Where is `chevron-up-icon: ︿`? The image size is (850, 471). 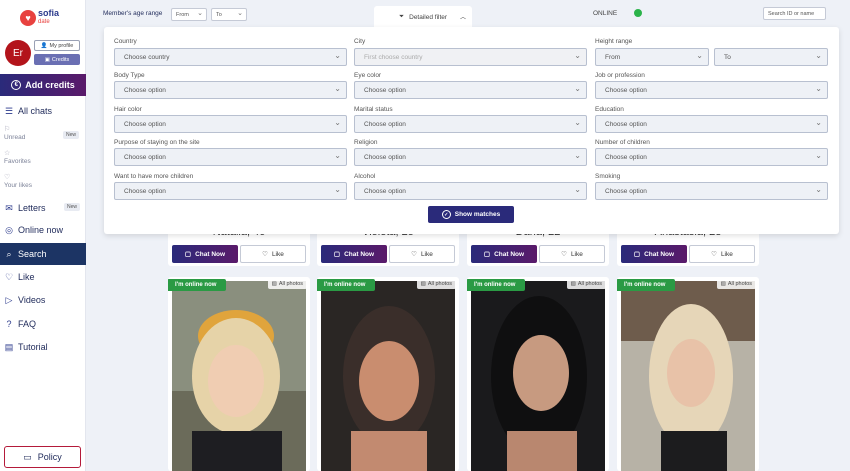
chevron-up-icon: ︿ is located at coordinates (462, 18).